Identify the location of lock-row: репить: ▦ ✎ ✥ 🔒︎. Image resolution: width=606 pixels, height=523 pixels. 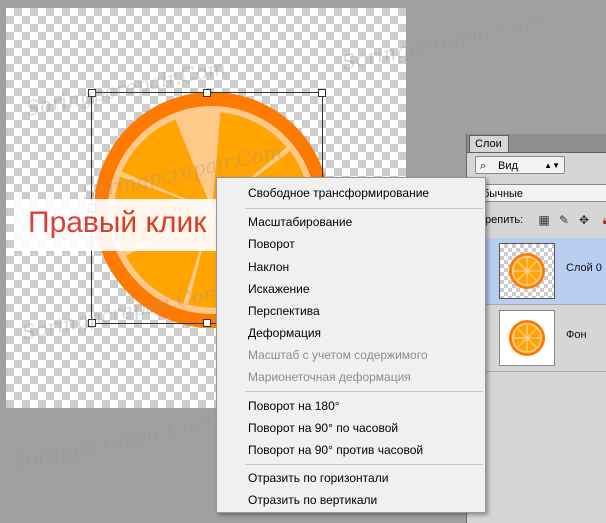
(540, 220).